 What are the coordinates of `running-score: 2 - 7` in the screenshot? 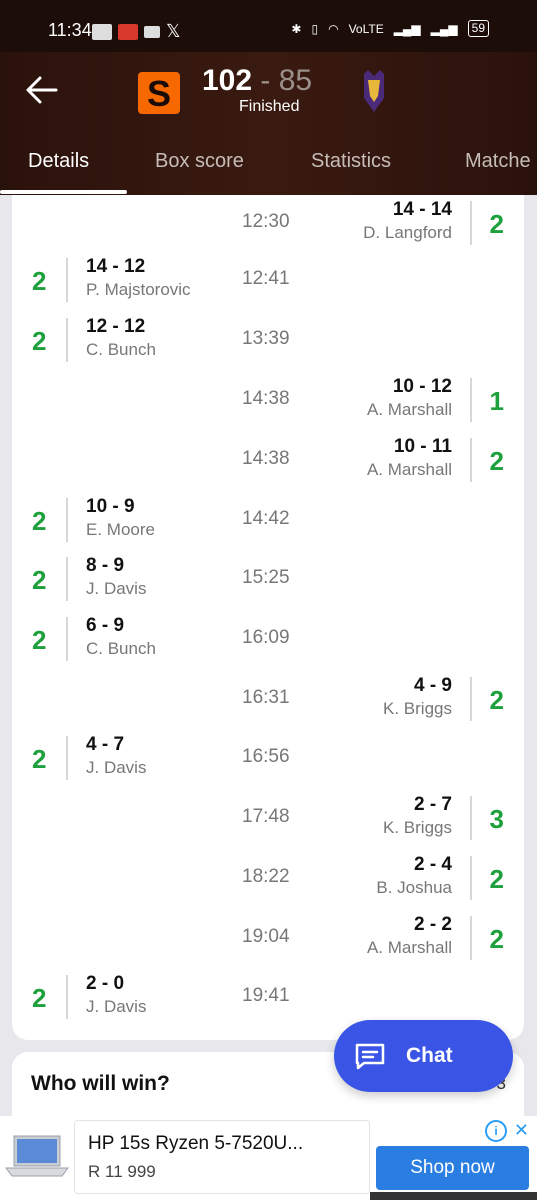 It's located at (432, 804).